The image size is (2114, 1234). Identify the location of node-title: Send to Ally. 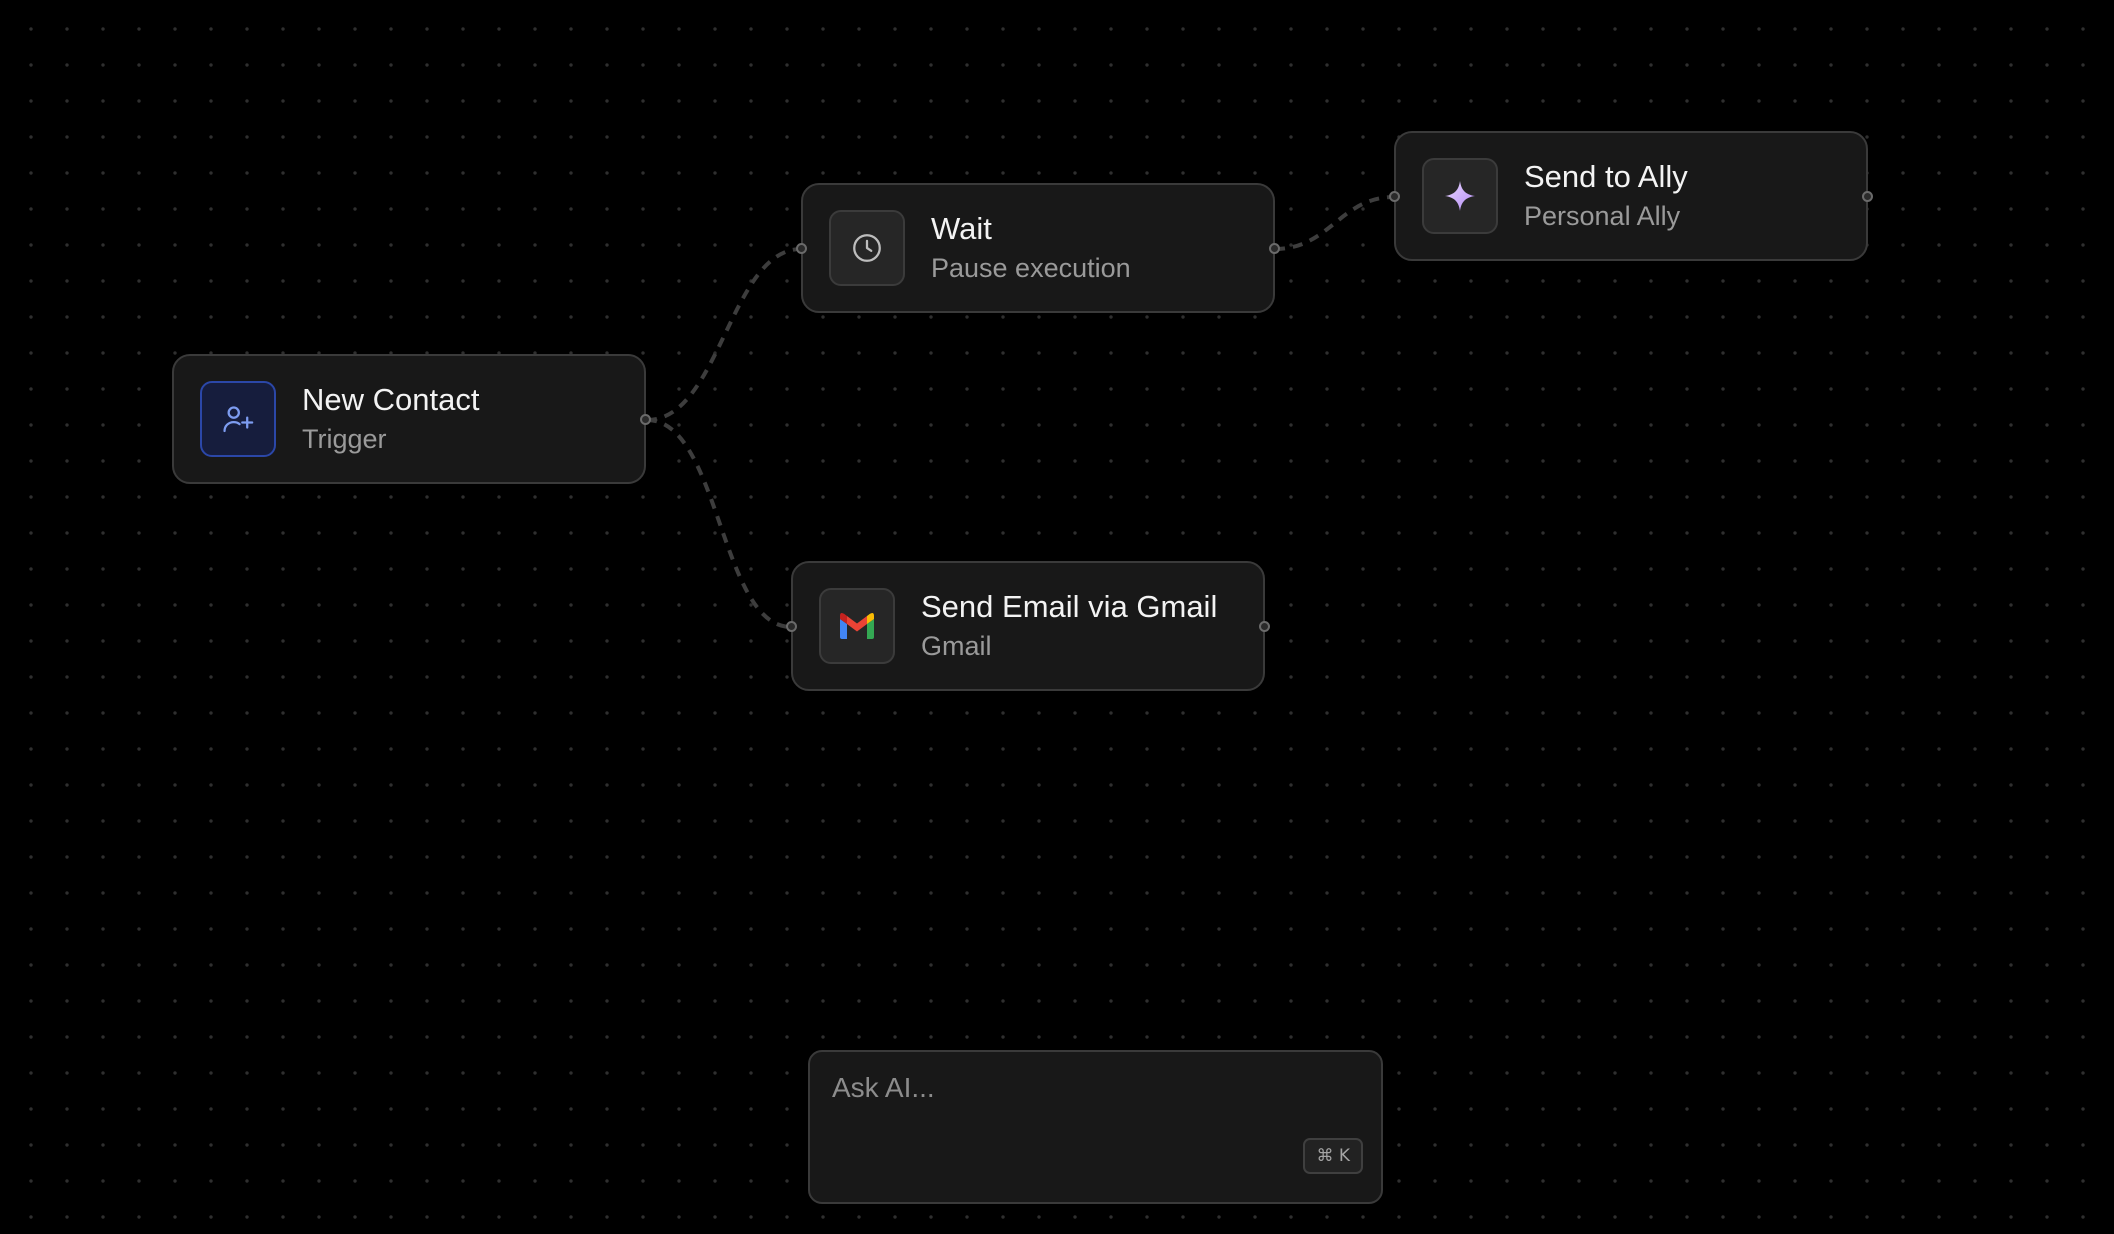
(1606, 176).